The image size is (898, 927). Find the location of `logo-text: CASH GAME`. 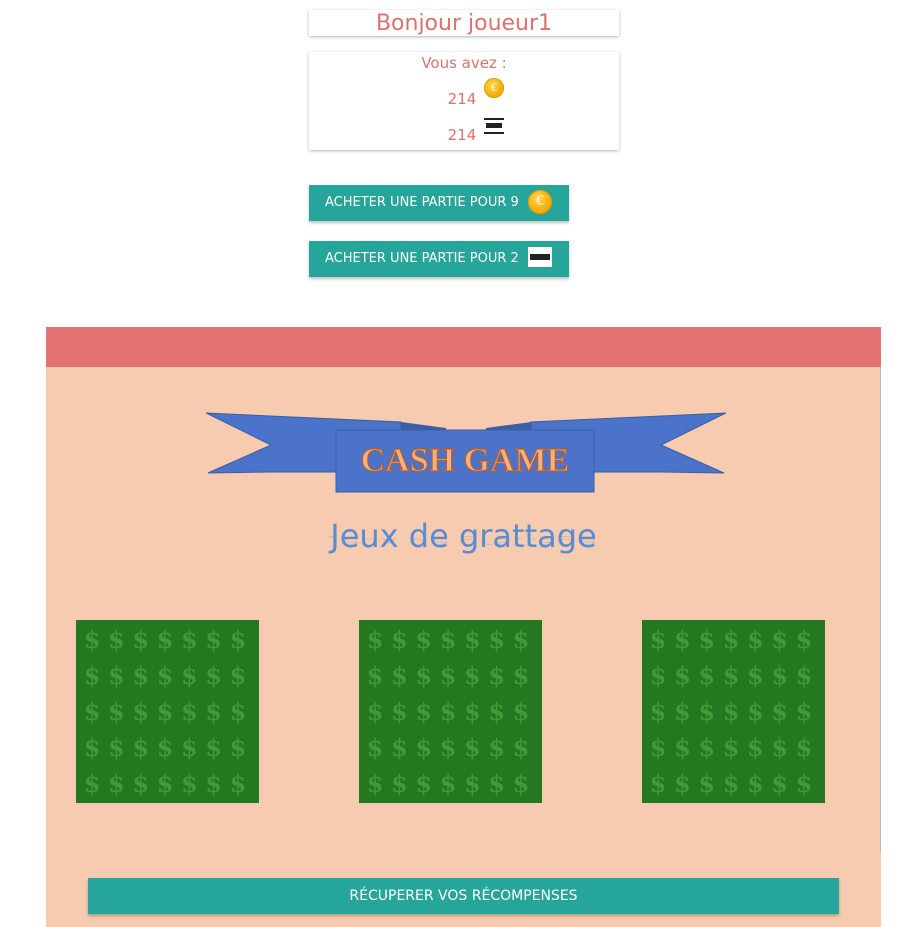

logo-text: CASH GAME is located at coordinates (465, 460).